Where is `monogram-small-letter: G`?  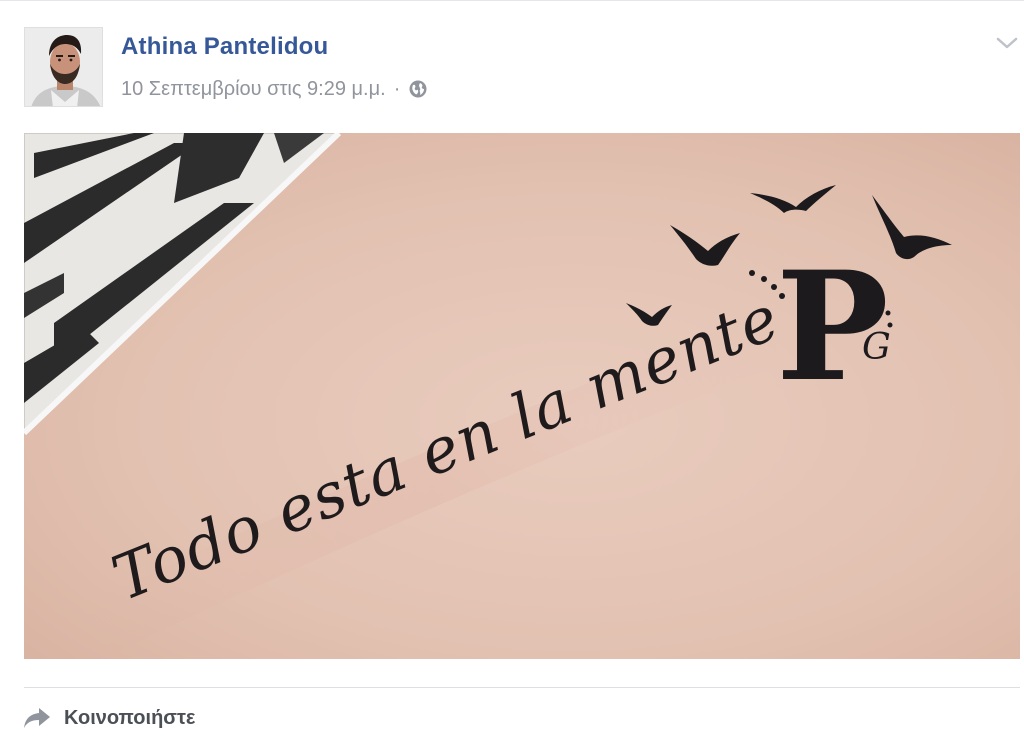
monogram-small-letter: G is located at coordinates (876, 347).